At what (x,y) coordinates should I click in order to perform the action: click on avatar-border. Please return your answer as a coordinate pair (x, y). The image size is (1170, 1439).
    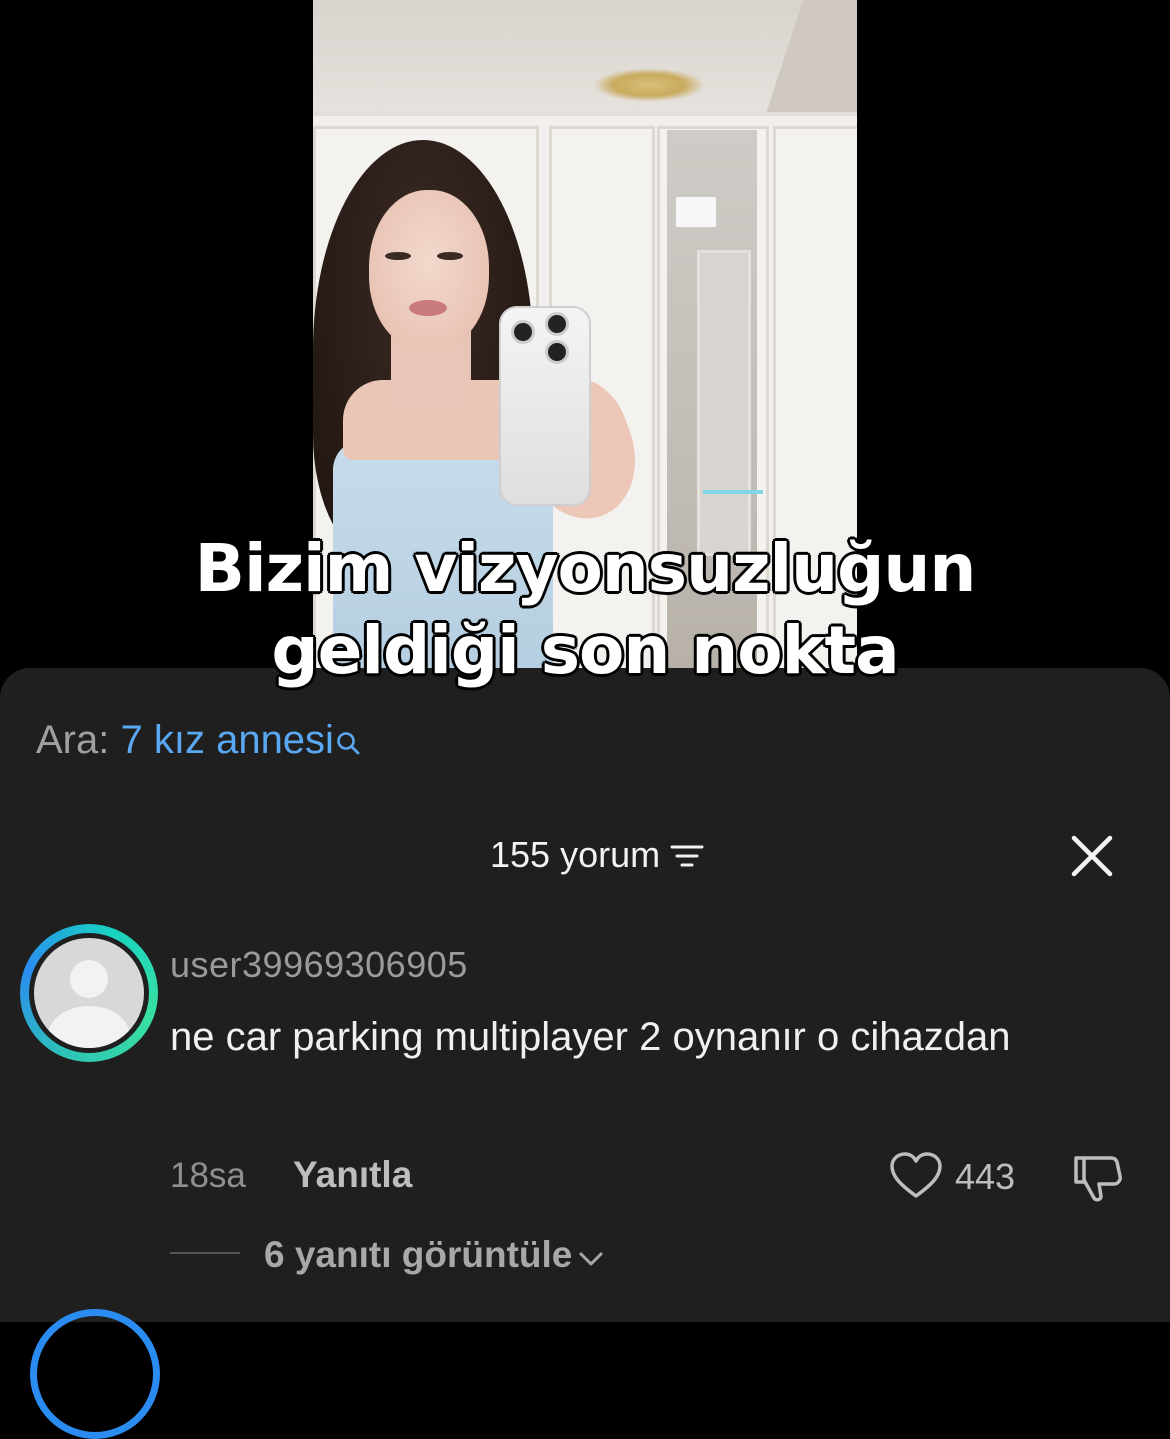
    Looking at the image, I should click on (89, 993).